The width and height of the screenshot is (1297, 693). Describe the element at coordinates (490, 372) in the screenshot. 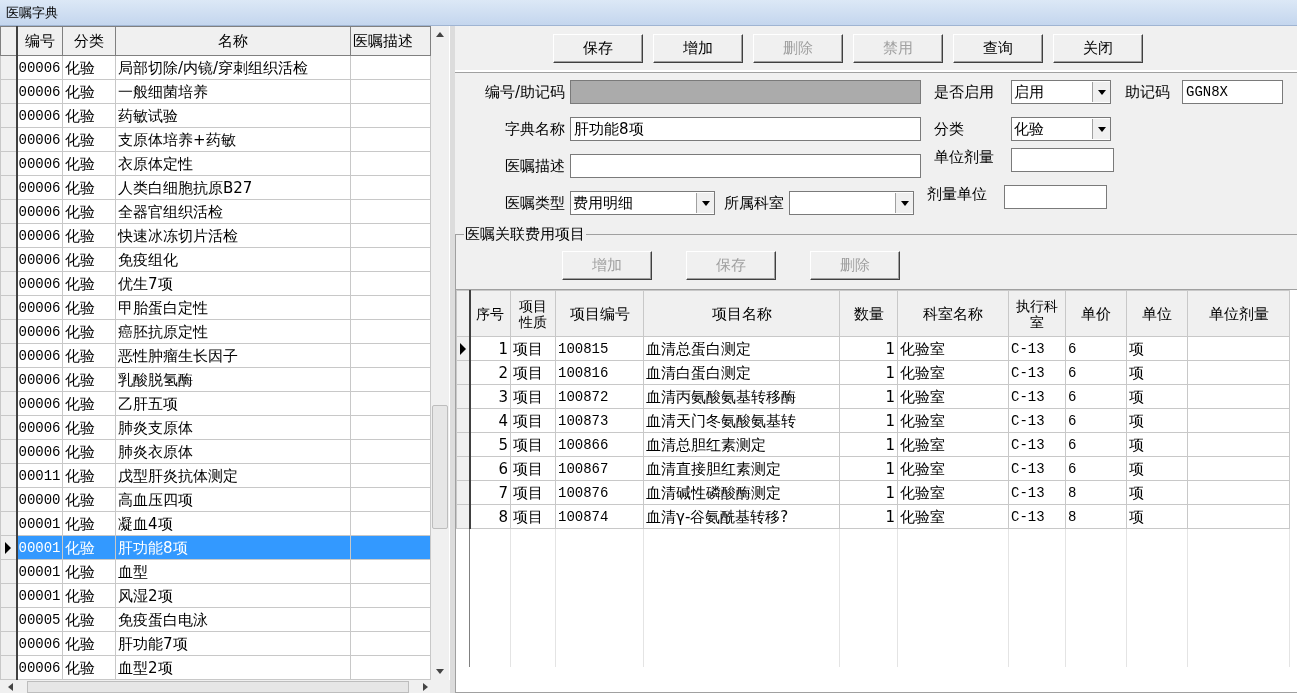

I see `table-cell: 2` at that location.